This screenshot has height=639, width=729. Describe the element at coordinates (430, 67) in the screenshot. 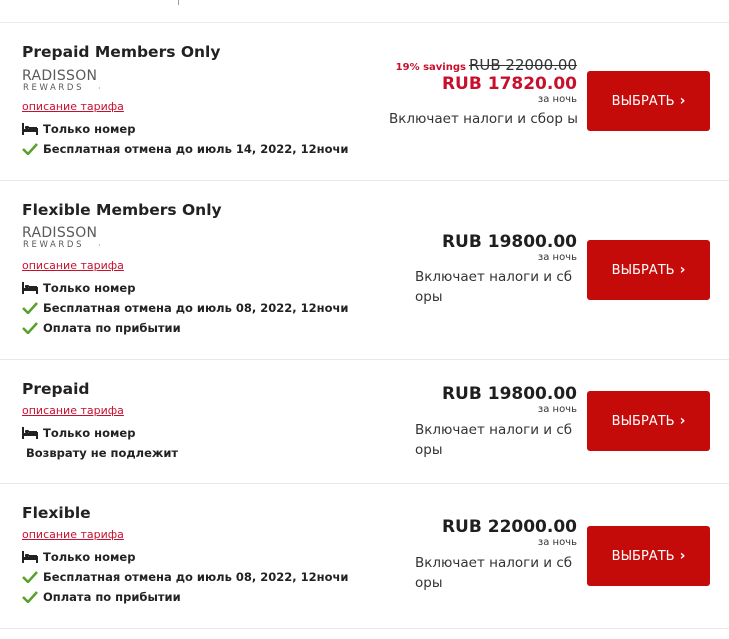

I see `savings-badge: 19% savings` at that location.